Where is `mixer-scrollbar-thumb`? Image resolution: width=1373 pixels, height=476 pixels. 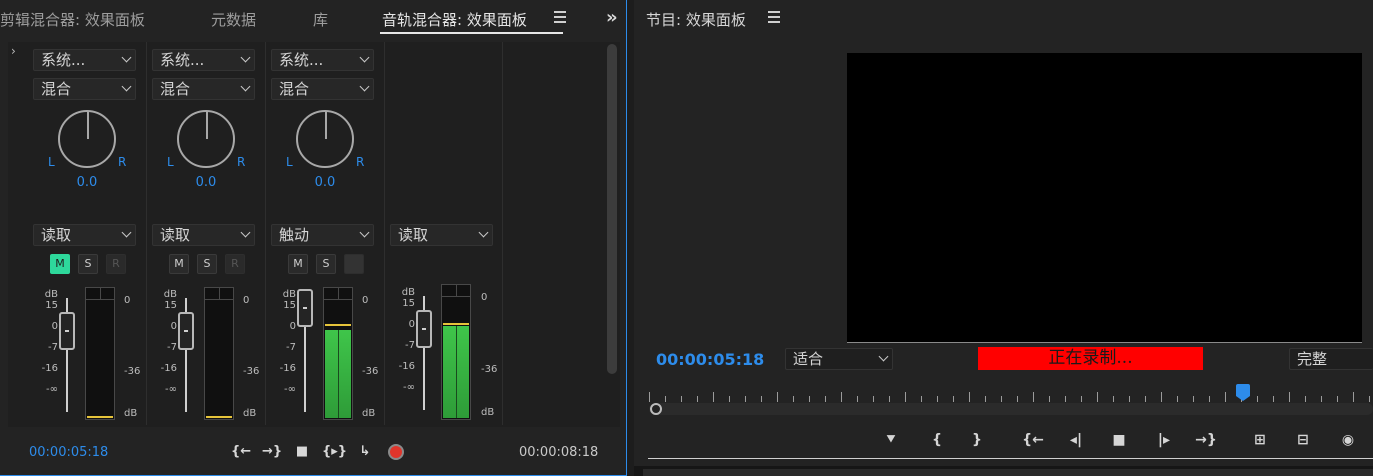 mixer-scrollbar-thumb is located at coordinates (612, 209).